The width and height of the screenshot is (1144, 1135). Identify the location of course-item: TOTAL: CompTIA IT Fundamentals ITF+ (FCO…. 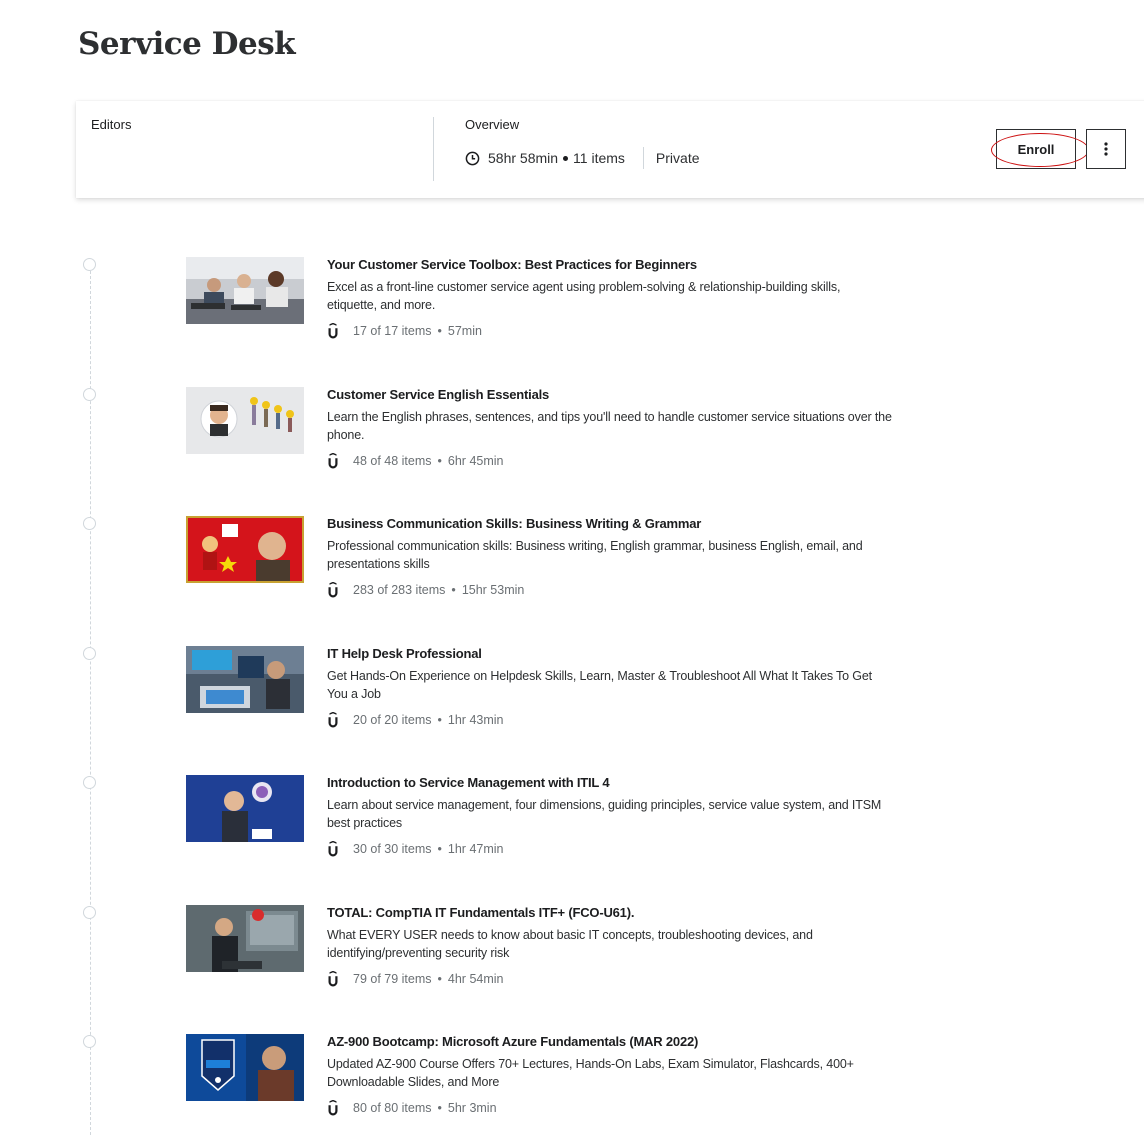
(546, 952).